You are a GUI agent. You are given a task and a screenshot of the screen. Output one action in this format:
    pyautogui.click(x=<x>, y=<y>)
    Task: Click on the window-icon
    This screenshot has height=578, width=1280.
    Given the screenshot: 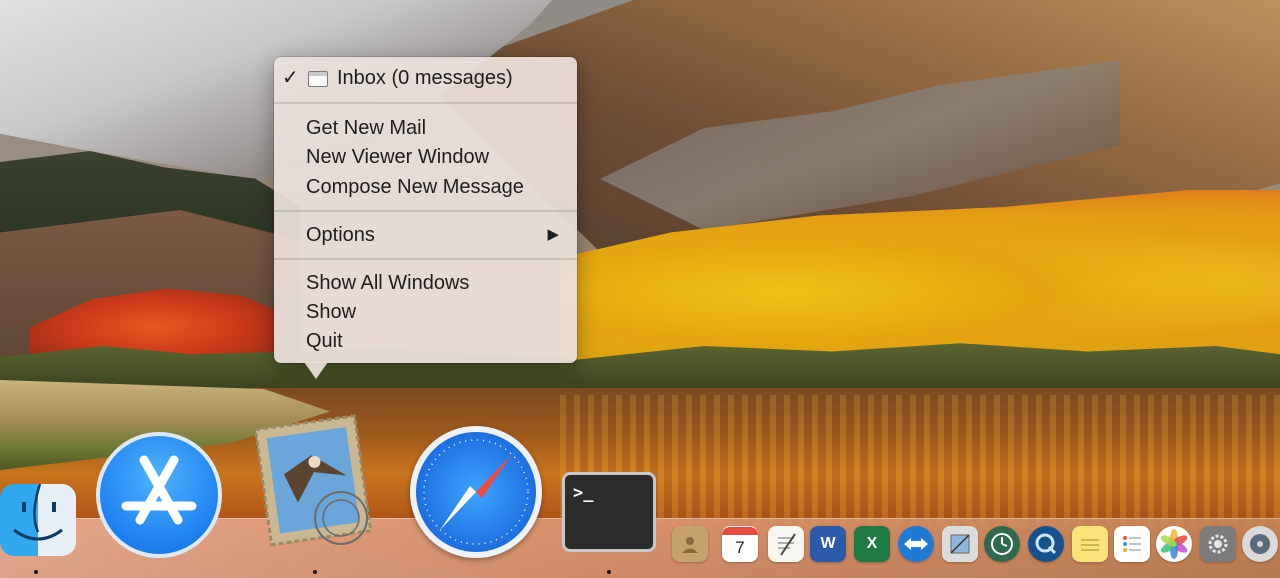 What is the action you would take?
    pyautogui.click(x=318, y=79)
    